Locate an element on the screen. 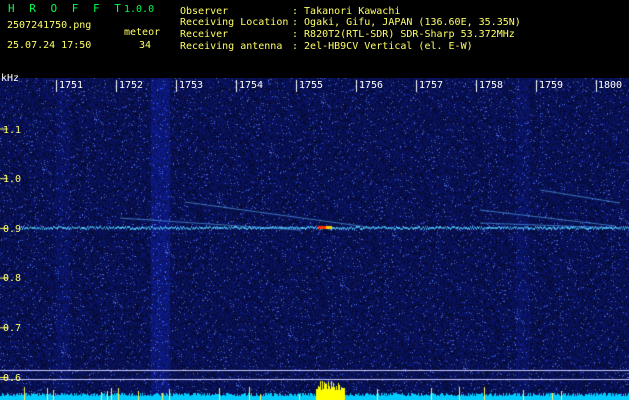 The image size is (629, 400). x-tick-label: 1759 is located at coordinates (551, 85).